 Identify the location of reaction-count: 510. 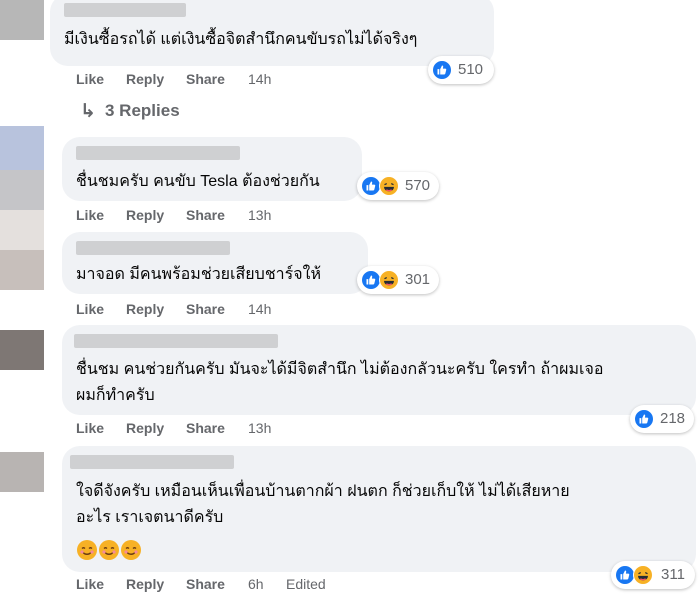
(471, 69).